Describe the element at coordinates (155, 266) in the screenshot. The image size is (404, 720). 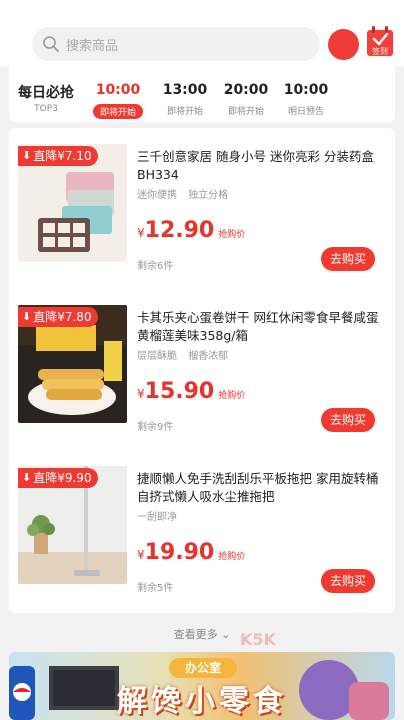
I see `remaining-stock: 剩余6件` at that location.